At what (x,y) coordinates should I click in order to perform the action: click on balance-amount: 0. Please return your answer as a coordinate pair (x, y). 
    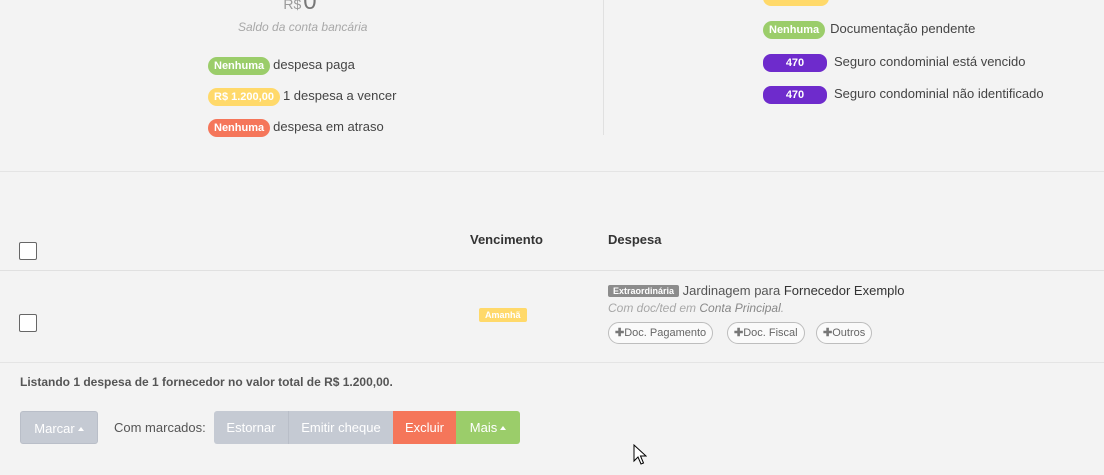
    Looking at the image, I should click on (310, 7).